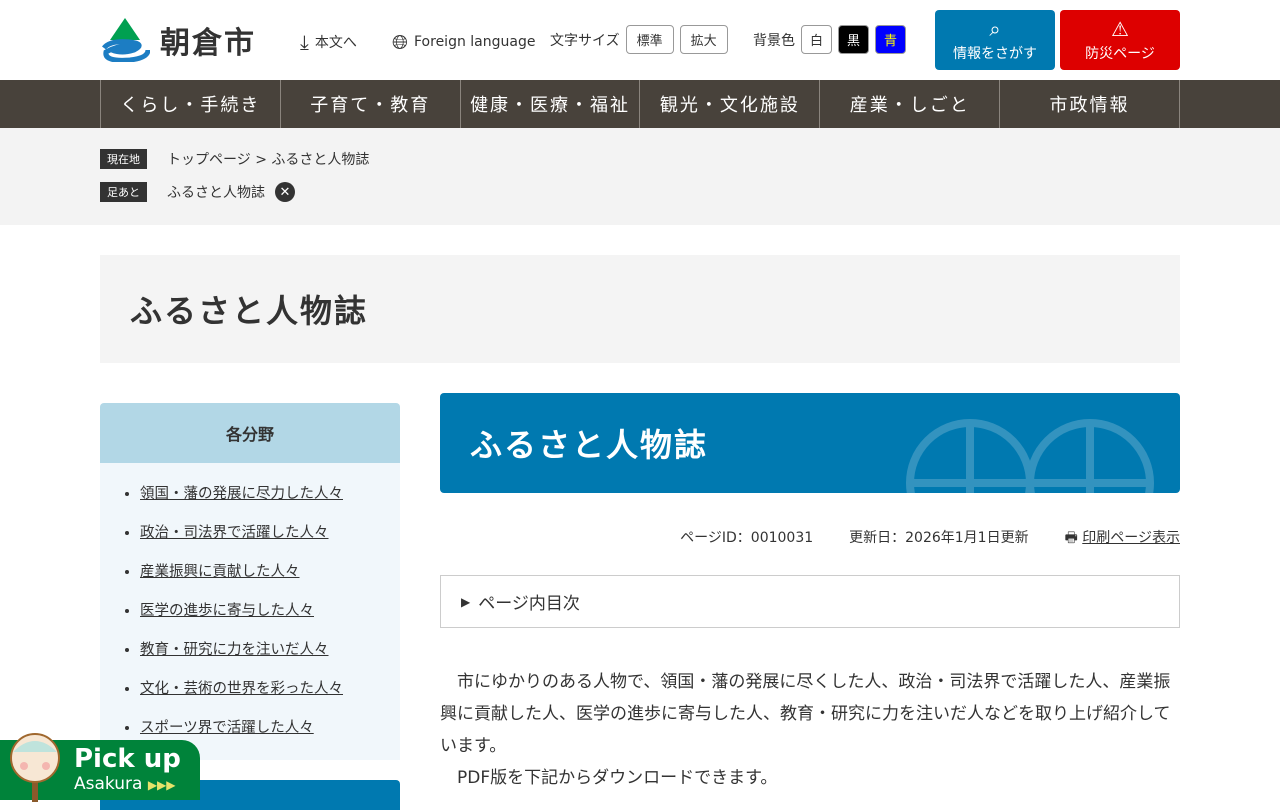 The width and height of the screenshot is (1280, 810). I want to click on print-link: 🖶 印刷ページ表示, so click(1122, 539).